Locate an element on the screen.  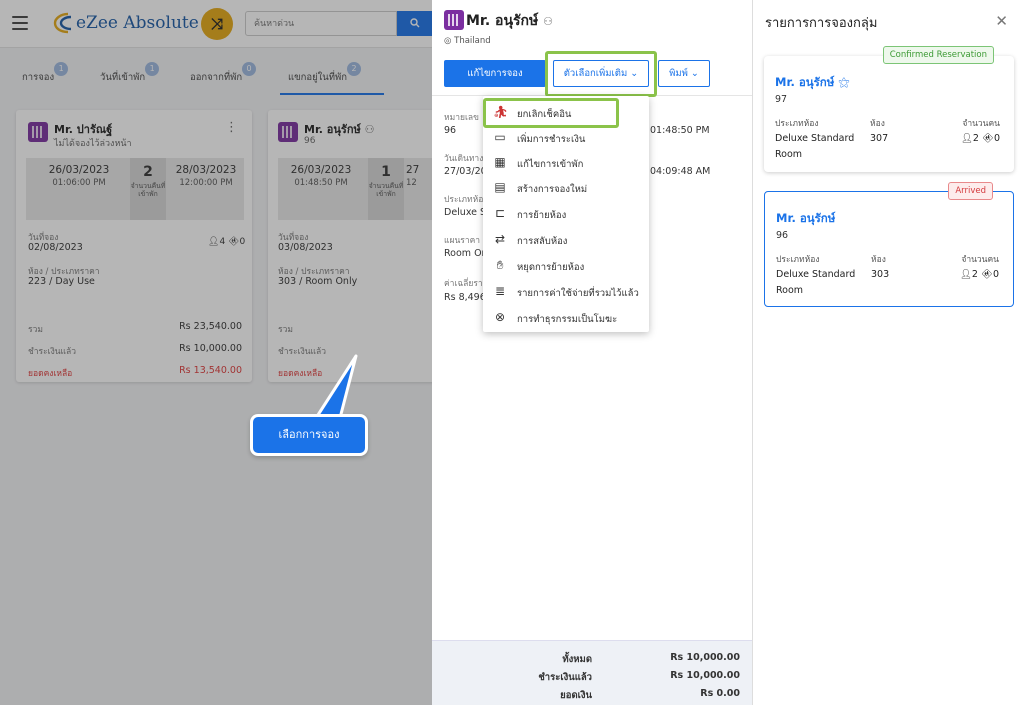
edit-reservation-button: แก้ไขการจอง is located at coordinates (495, 73).